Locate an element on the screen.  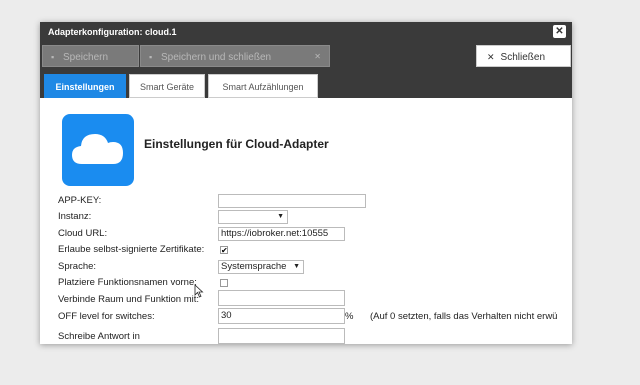
language-select-value: Systemsprache is located at coordinates (254, 266).